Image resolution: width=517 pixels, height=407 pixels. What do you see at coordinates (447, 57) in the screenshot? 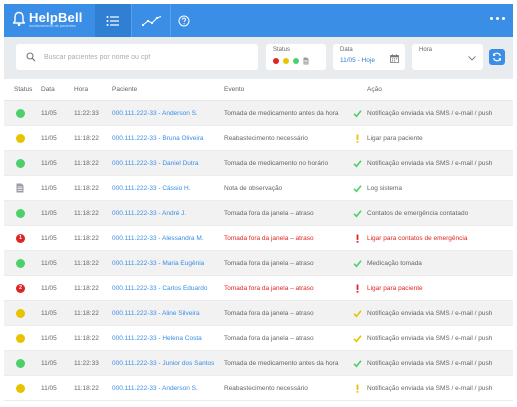
I see `hour-filter: Hora` at bounding box center [447, 57].